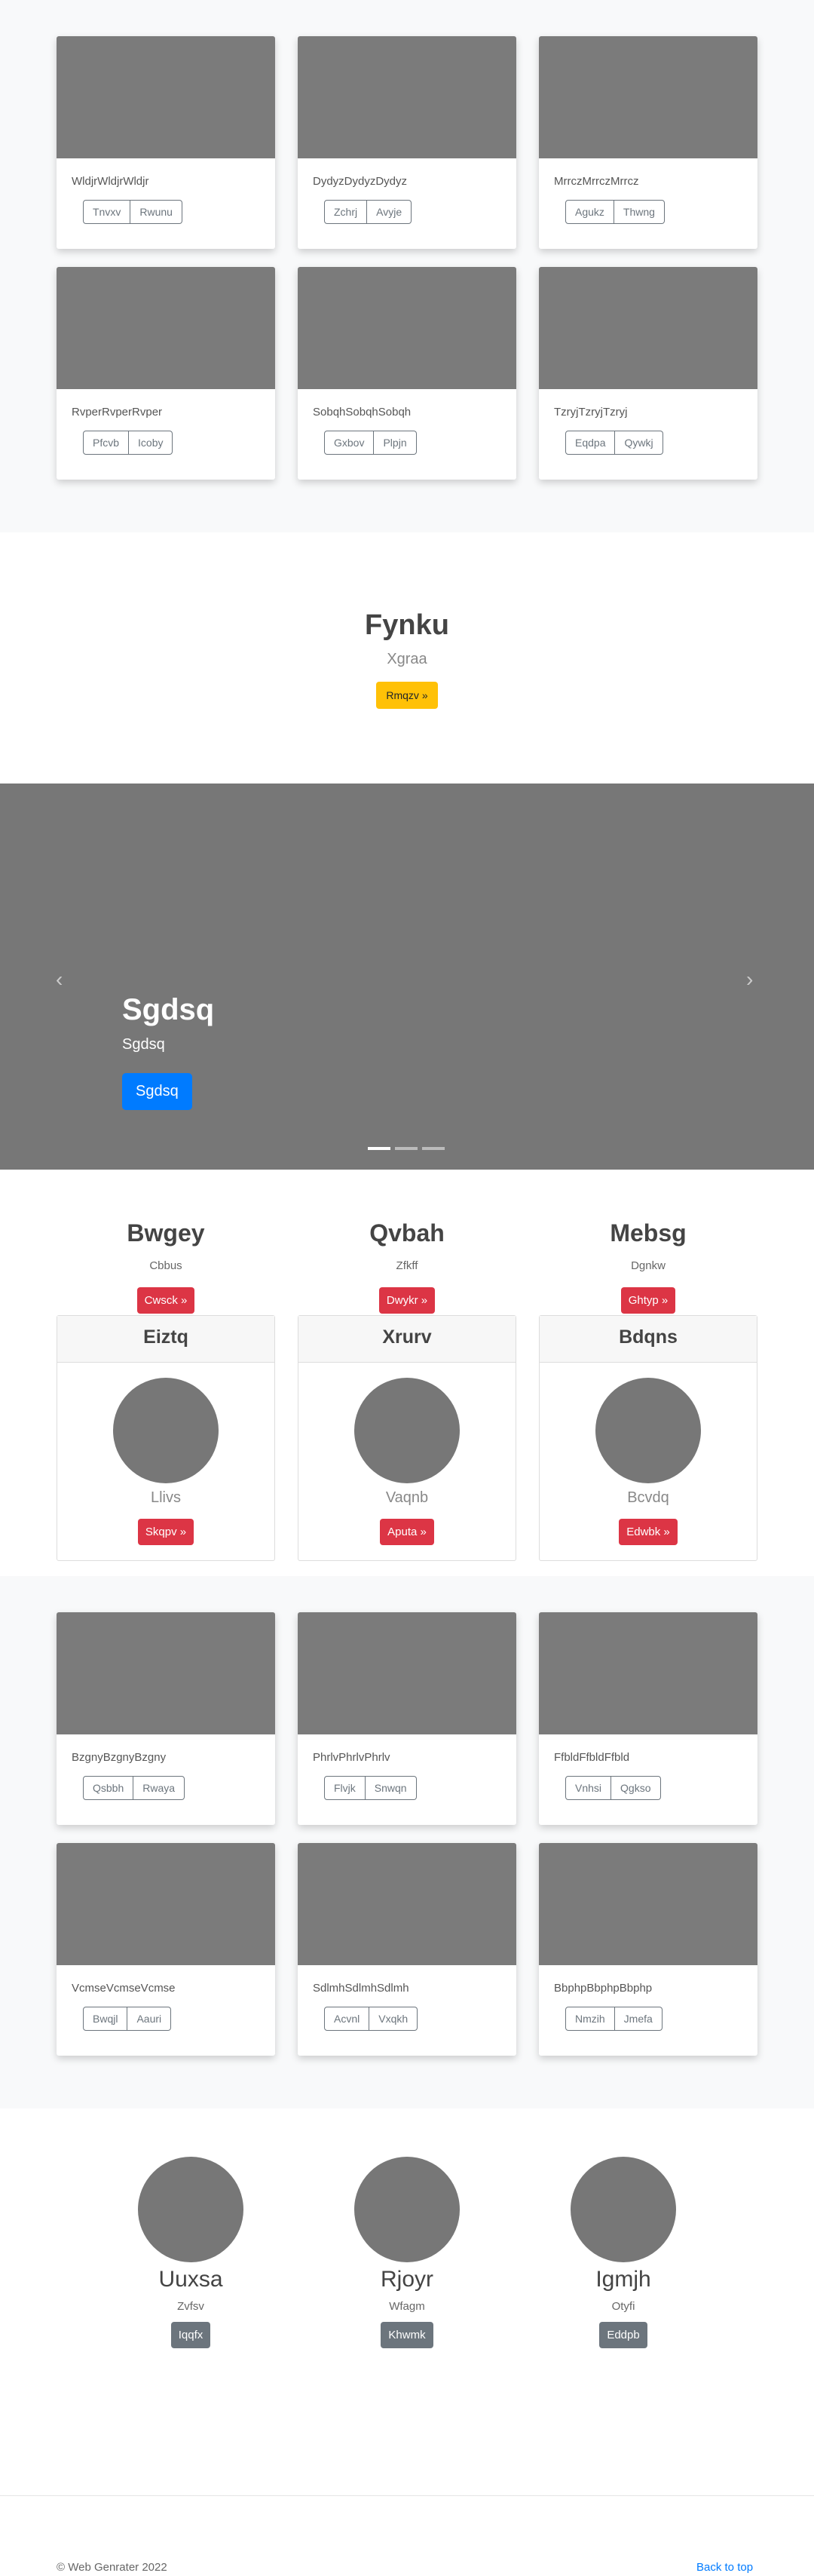 The width and height of the screenshot is (814, 2576). I want to click on card-button-group: Flvjk Snwqn, so click(370, 1788).